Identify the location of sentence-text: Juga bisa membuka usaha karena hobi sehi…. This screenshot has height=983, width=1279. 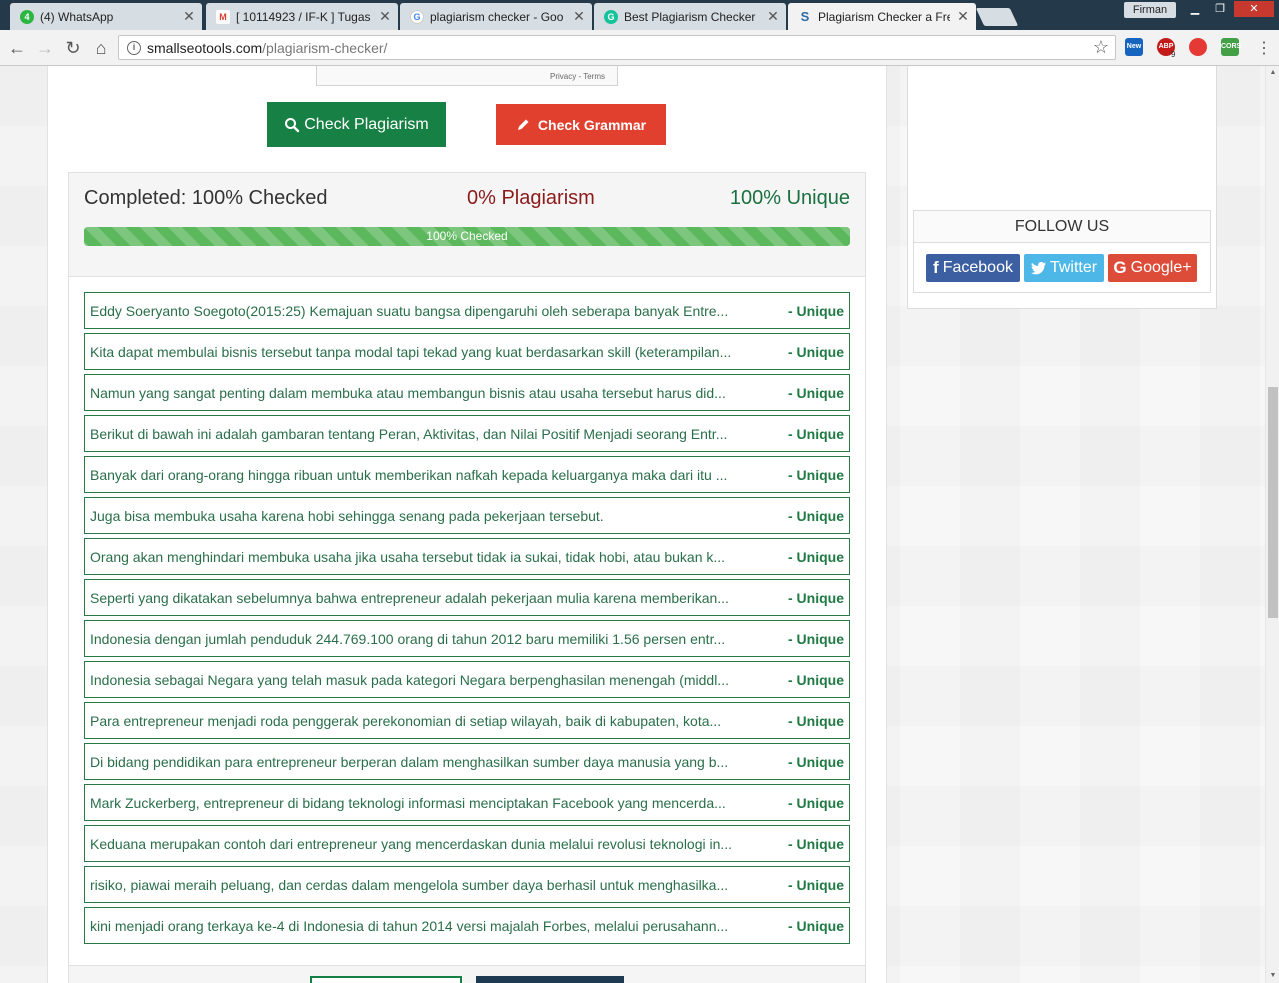
(439, 516).